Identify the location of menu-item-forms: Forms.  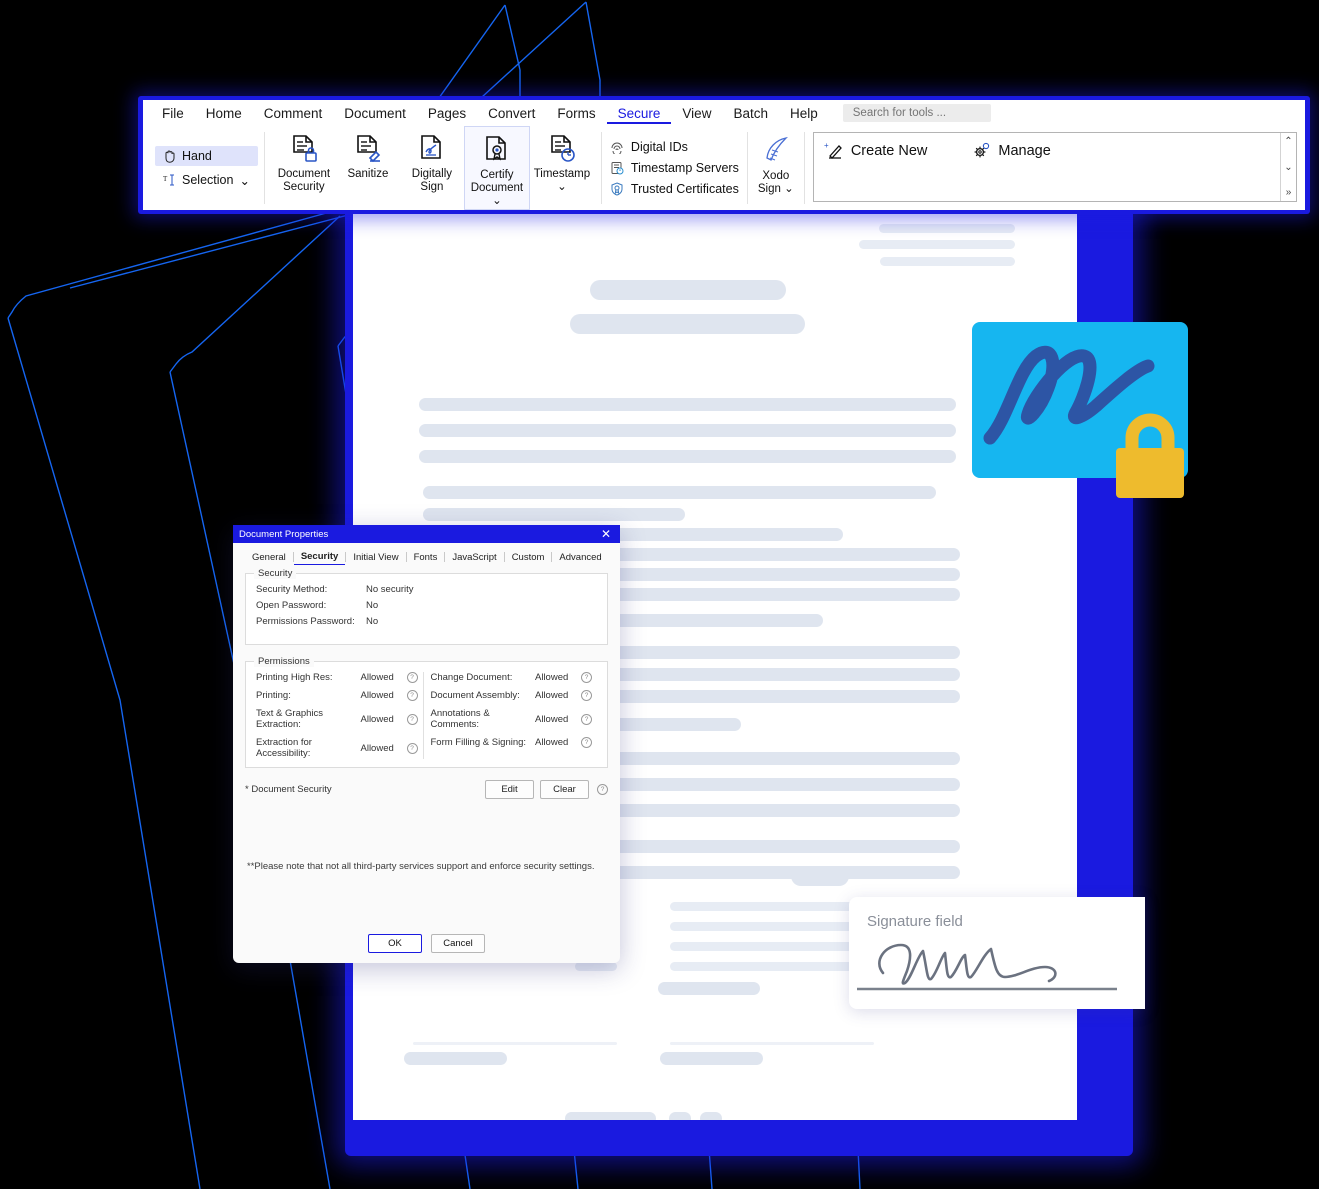
(576, 113).